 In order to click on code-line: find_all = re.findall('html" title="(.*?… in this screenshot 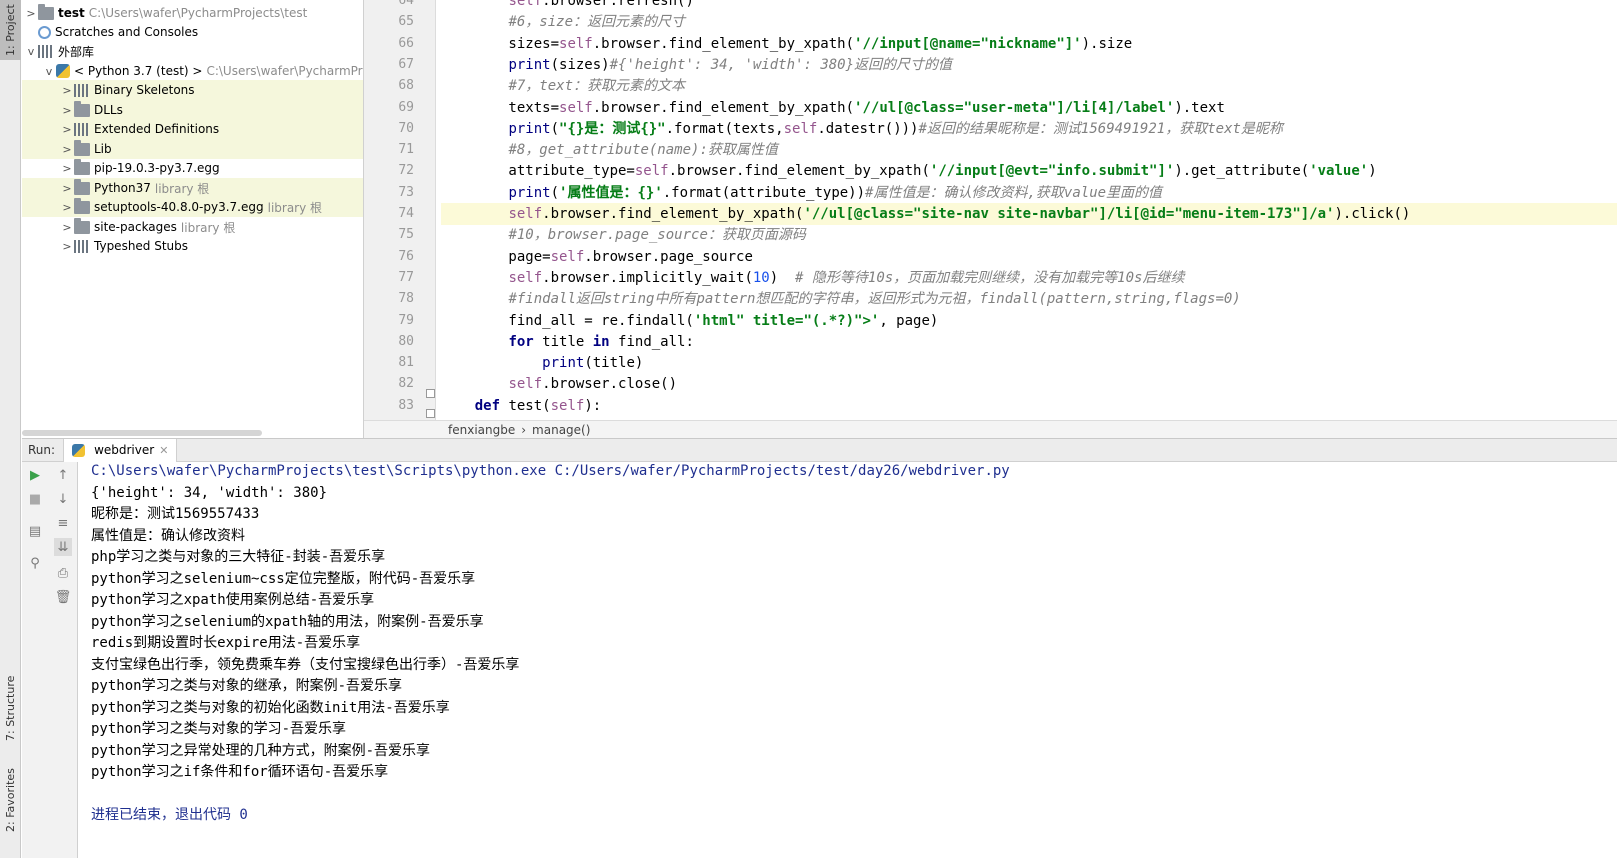, I will do `click(1029, 321)`.